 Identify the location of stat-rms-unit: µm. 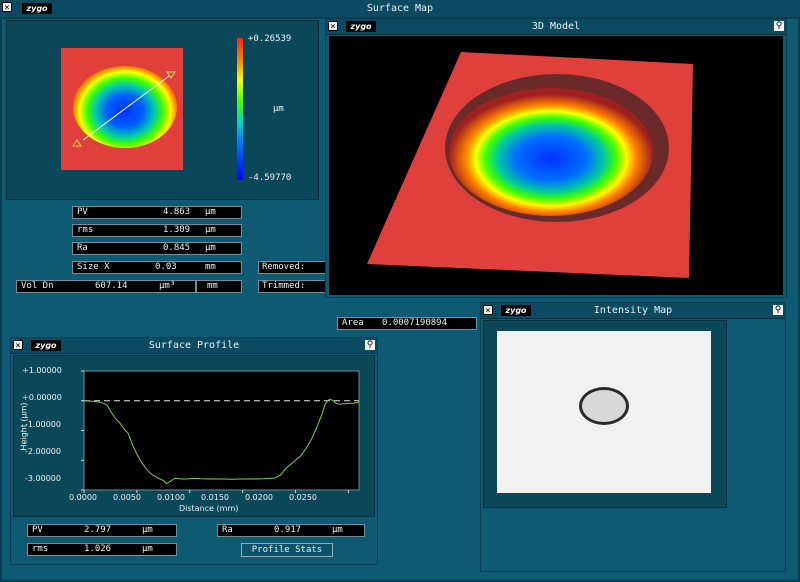
(210, 230).